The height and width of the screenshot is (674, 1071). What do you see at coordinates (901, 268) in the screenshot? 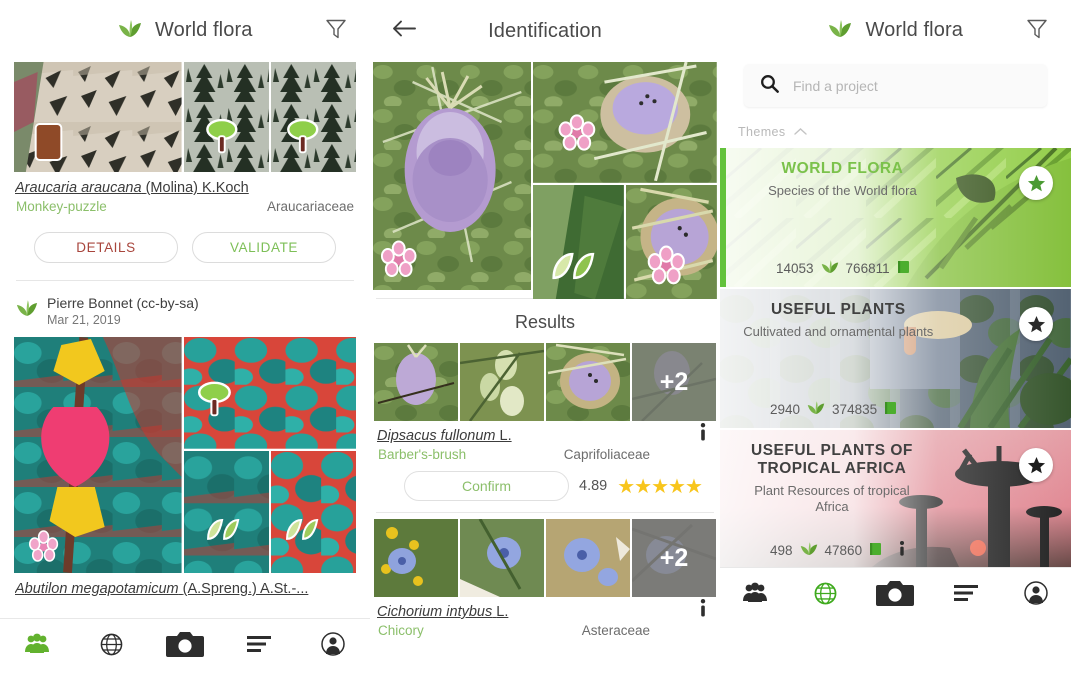
I see `project-stats: 14053 766811` at bounding box center [901, 268].